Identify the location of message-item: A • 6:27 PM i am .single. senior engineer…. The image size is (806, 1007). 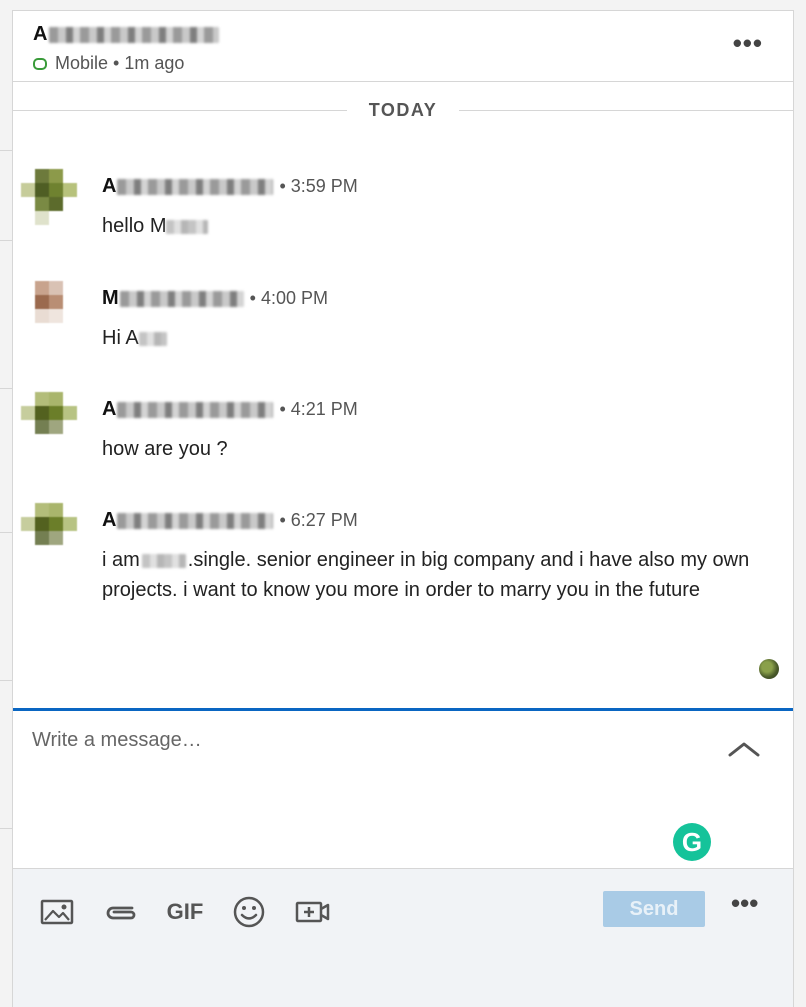
(403, 578).